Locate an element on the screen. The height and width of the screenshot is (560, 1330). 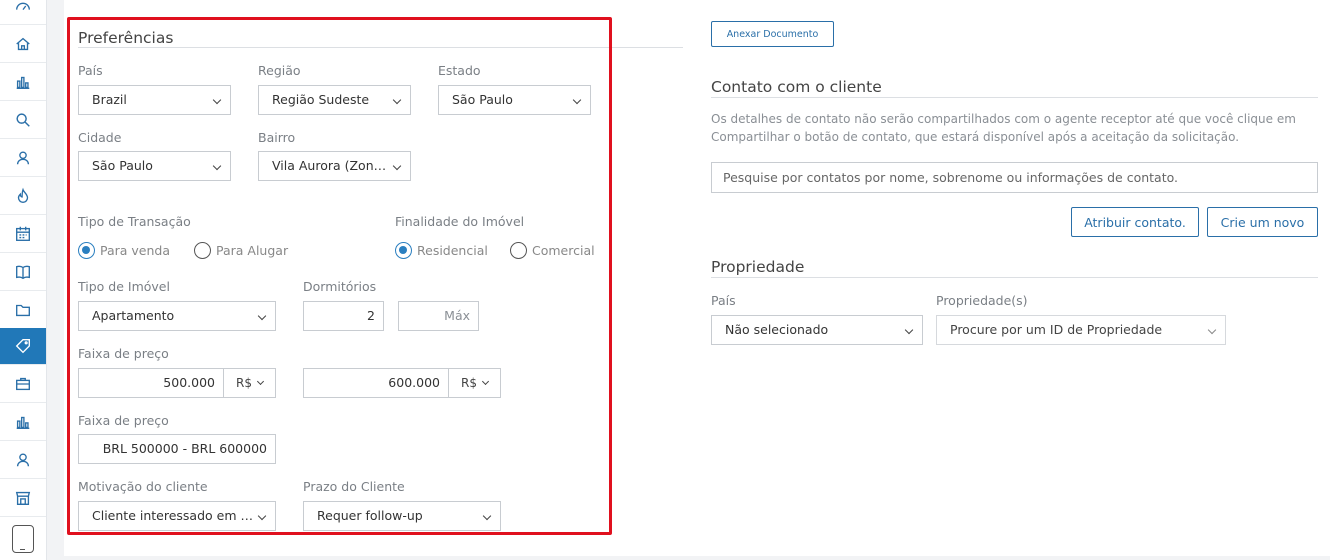
fire-icon is located at coordinates (23, 196).